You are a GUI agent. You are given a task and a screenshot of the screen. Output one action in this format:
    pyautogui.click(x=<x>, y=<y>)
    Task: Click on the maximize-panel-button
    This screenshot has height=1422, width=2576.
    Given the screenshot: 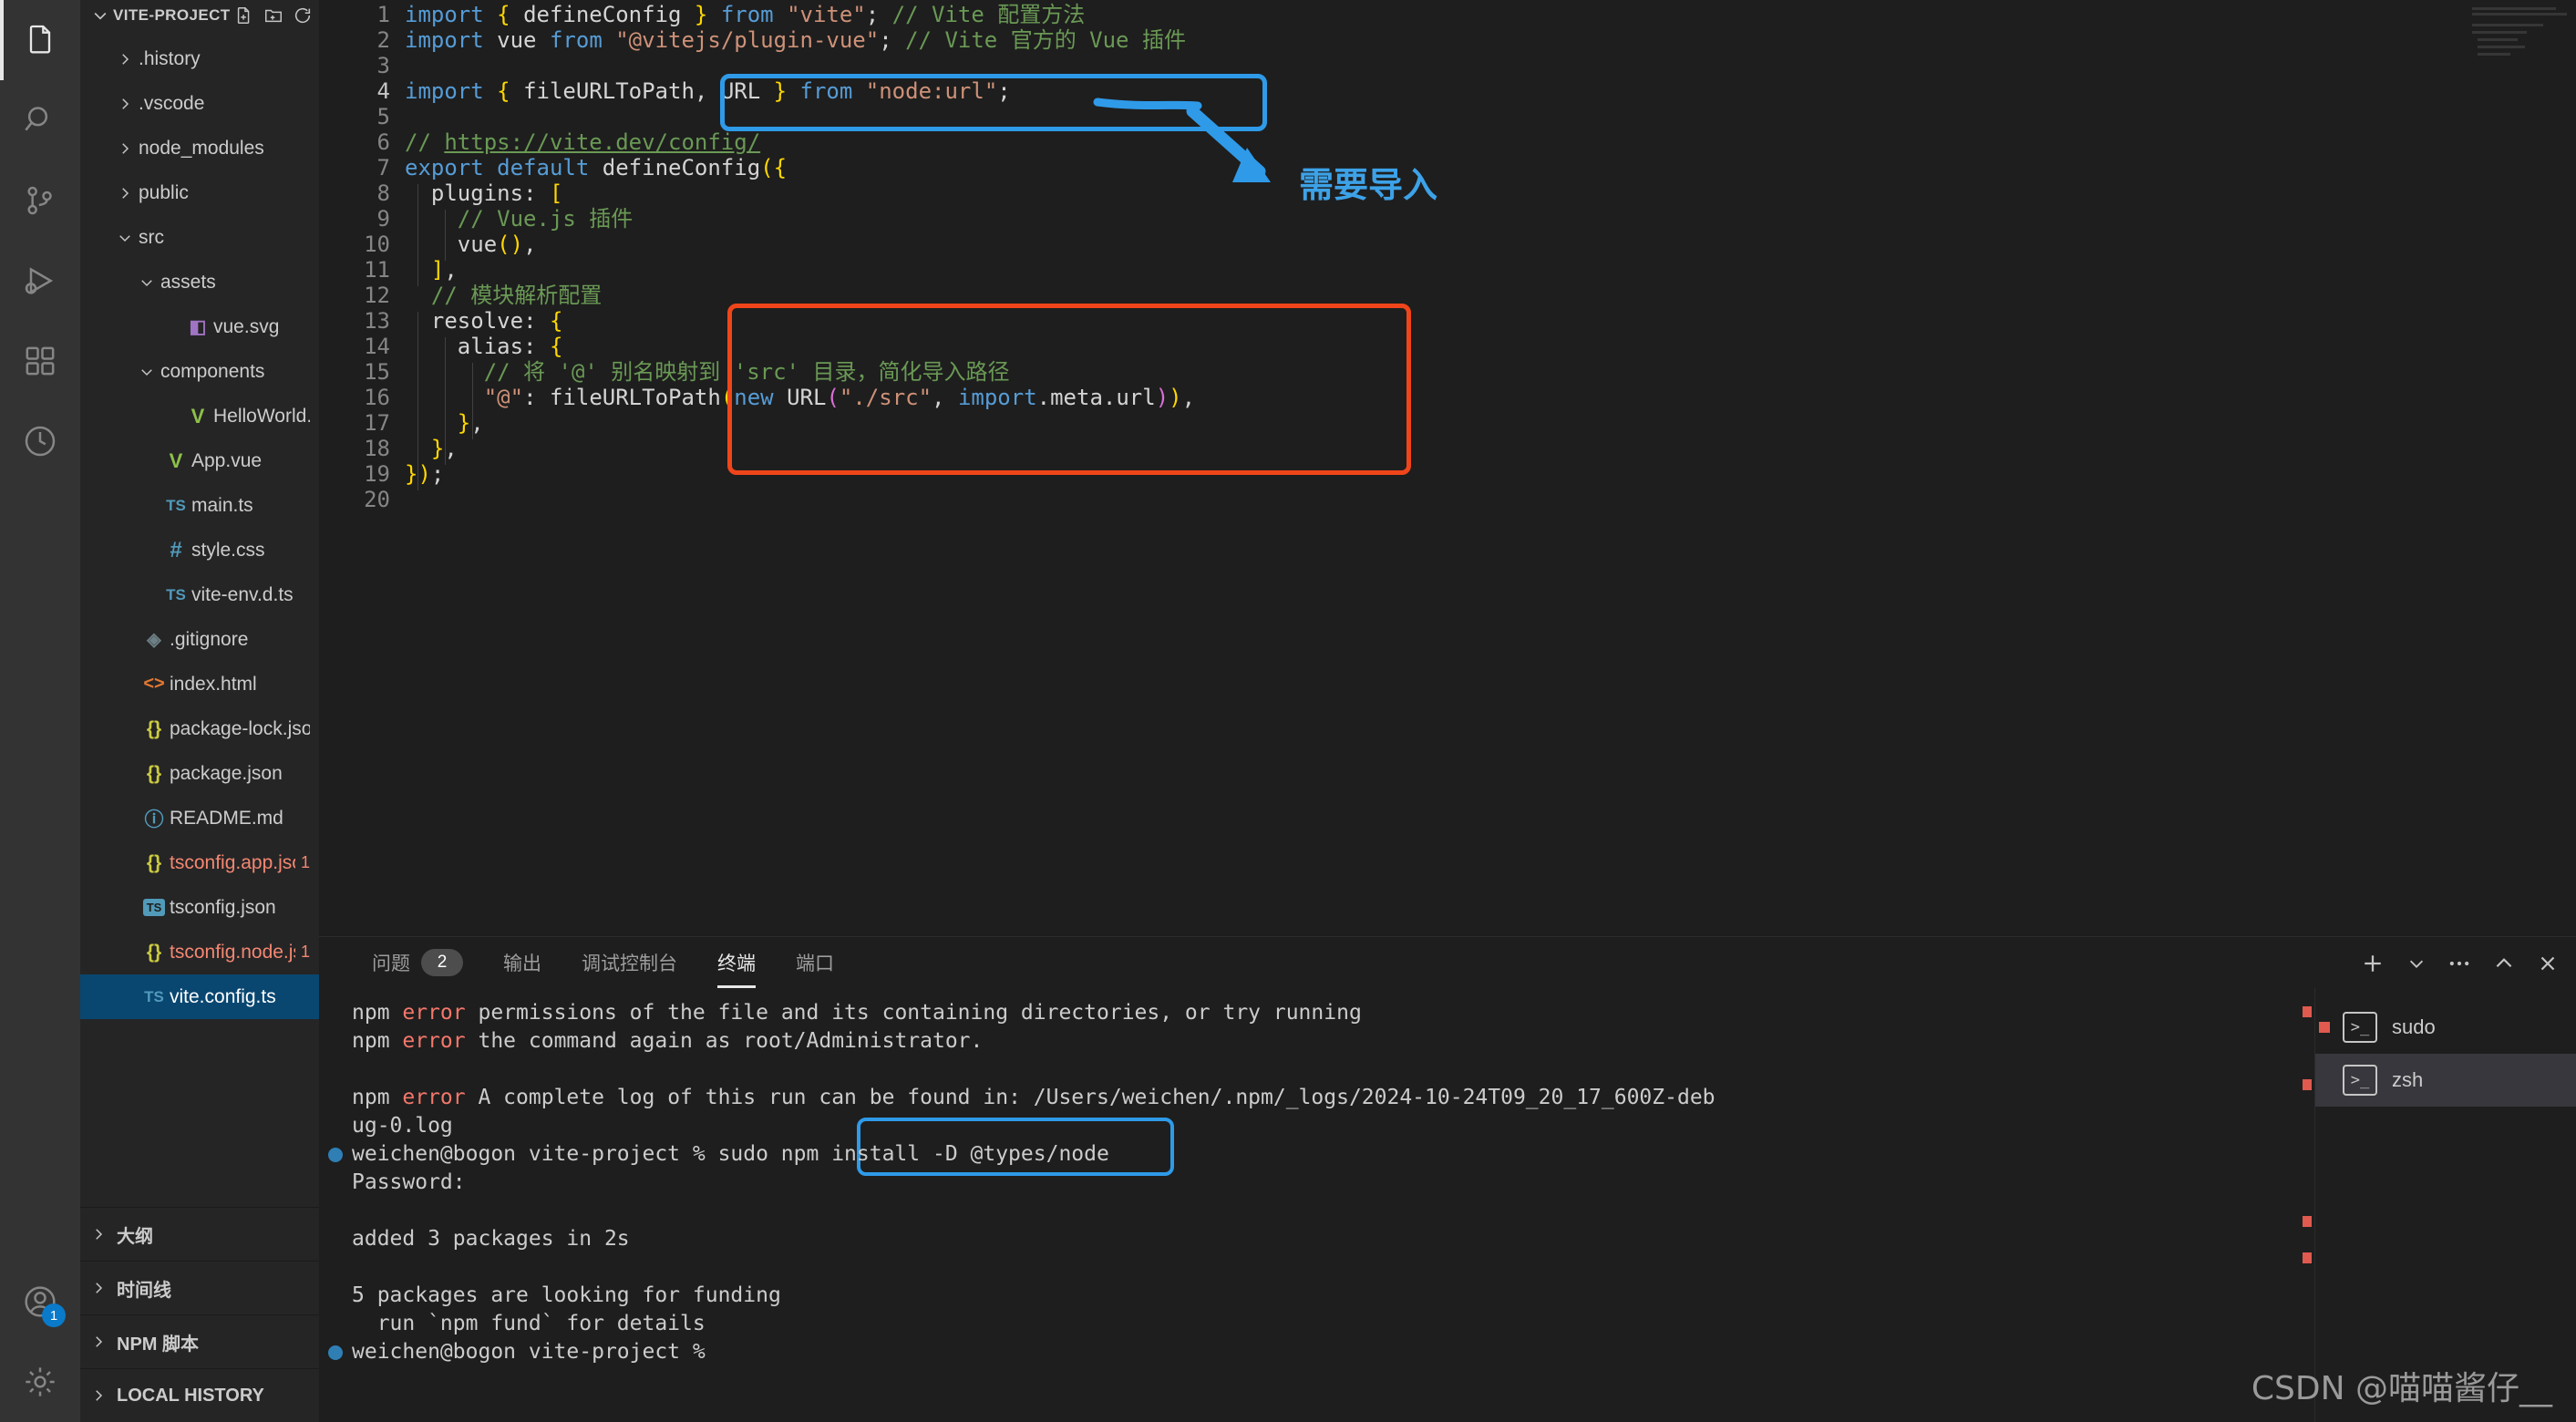 What is the action you would take?
    pyautogui.click(x=2504, y=963)
    